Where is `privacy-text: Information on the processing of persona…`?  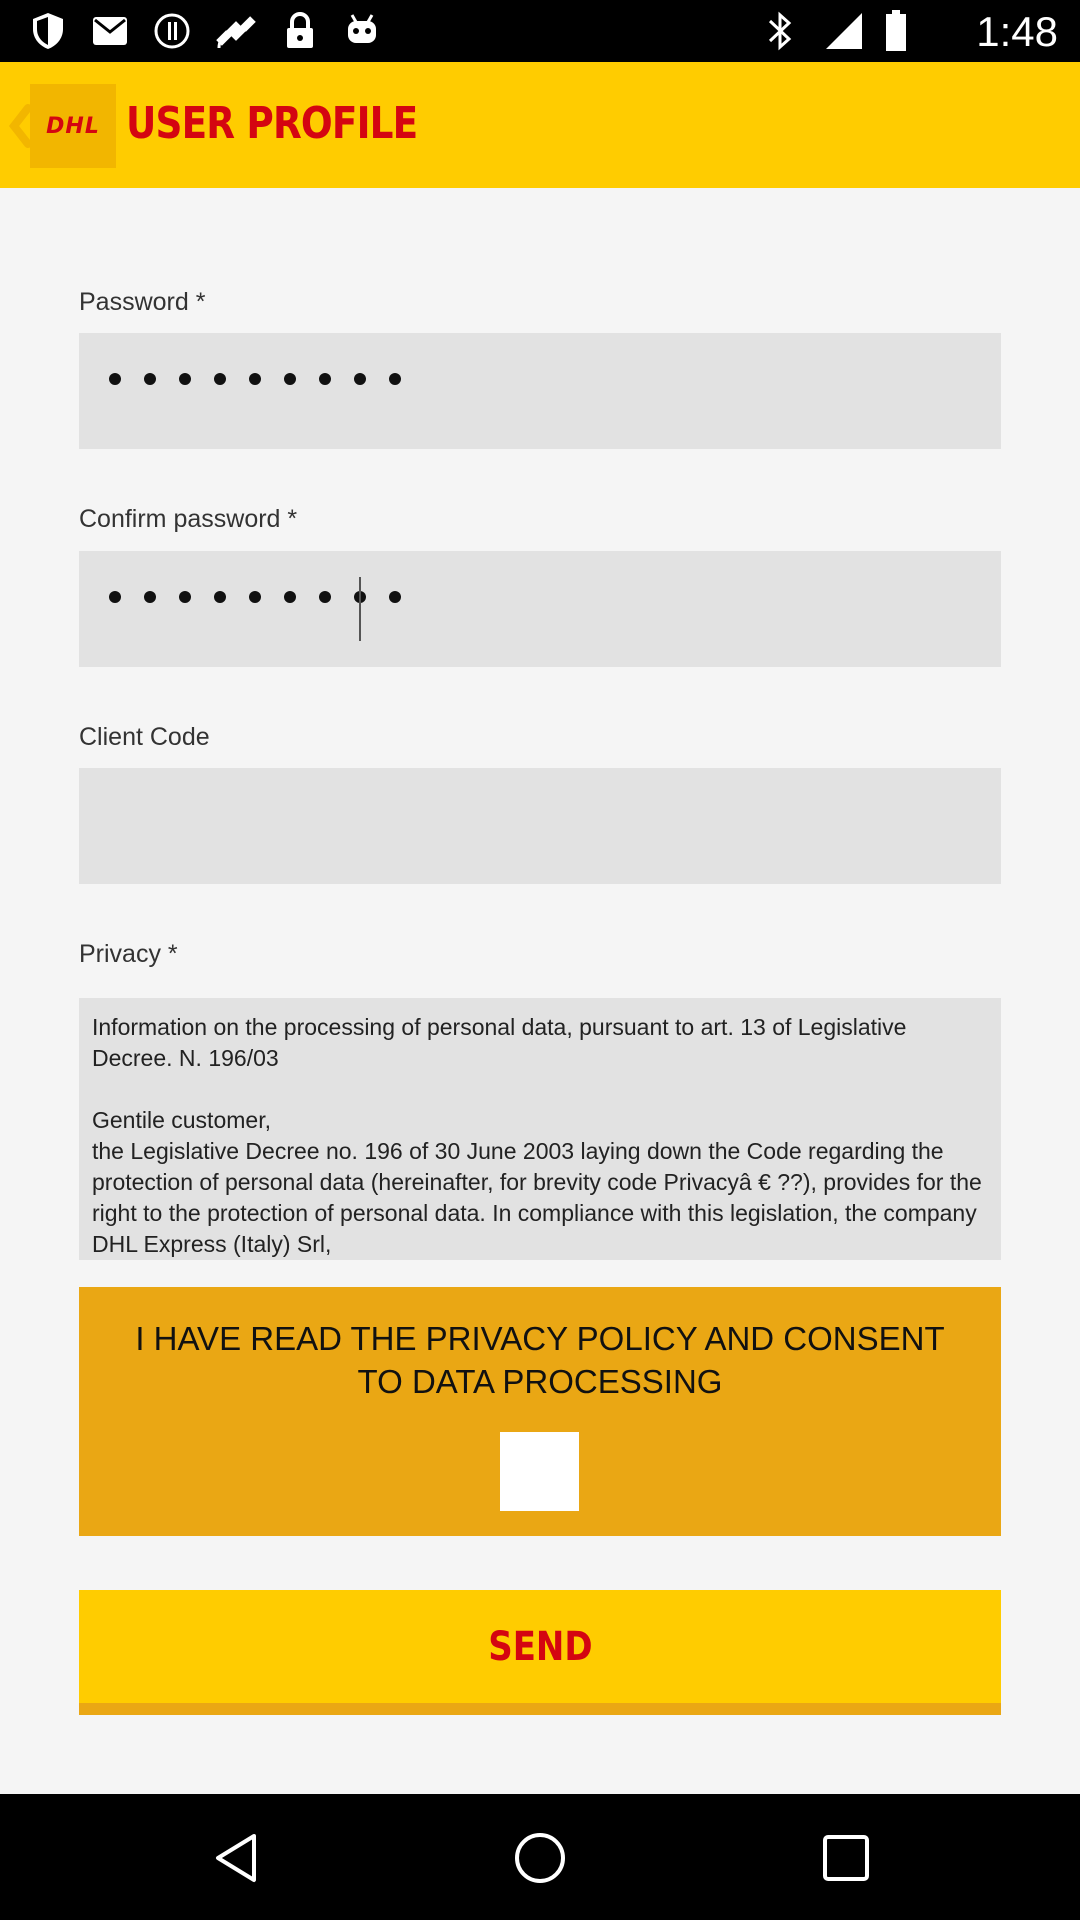
privacy-text: Information on the processing of persona… is located at coordinates (537, 1135).